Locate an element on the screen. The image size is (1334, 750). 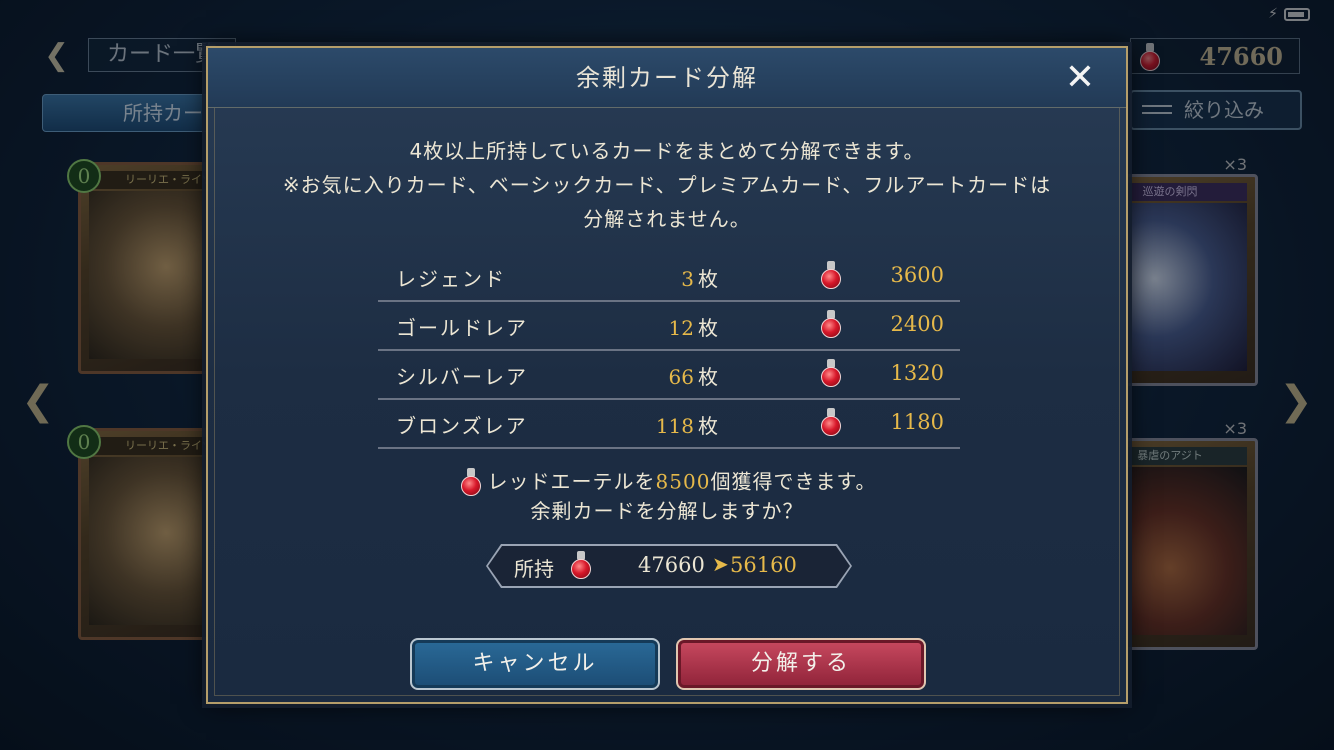
owned-after-value: 56160 is located at coordinates (763, 565).